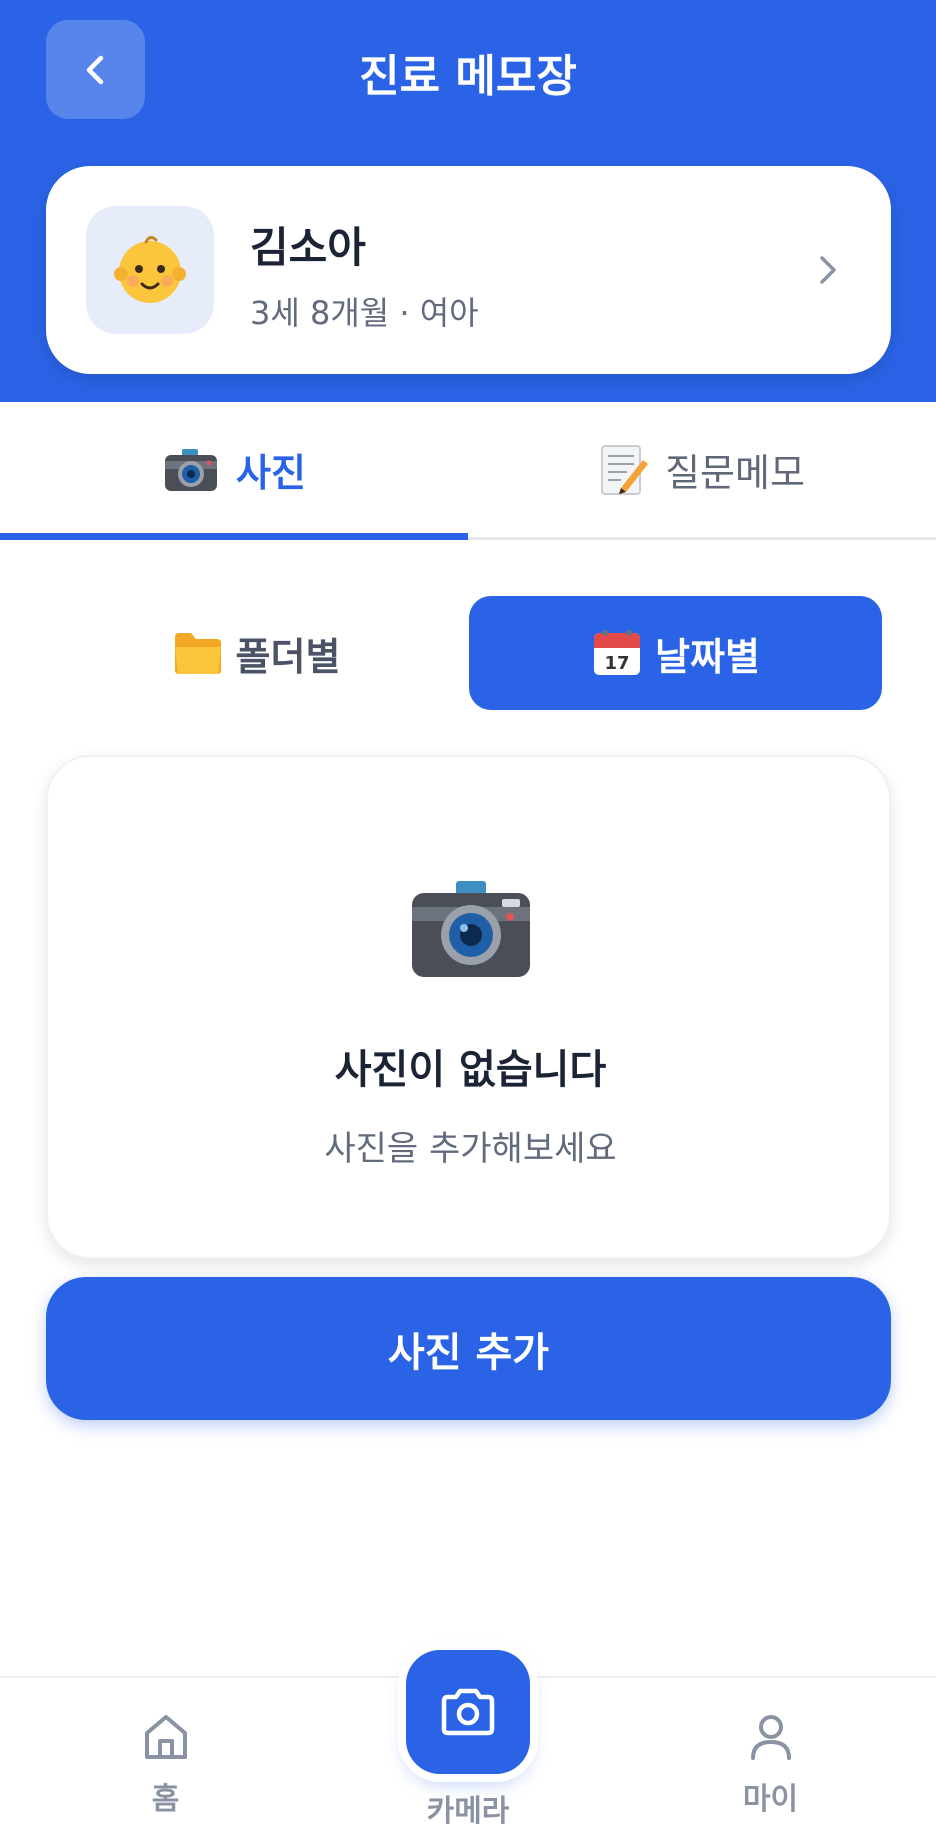 The height and width of the screenshot is (1843, 936). What do you see at coordinates (625, 469) in the screenshot?
I see `memo-emoji-icon` at bounding box center [625, 469].